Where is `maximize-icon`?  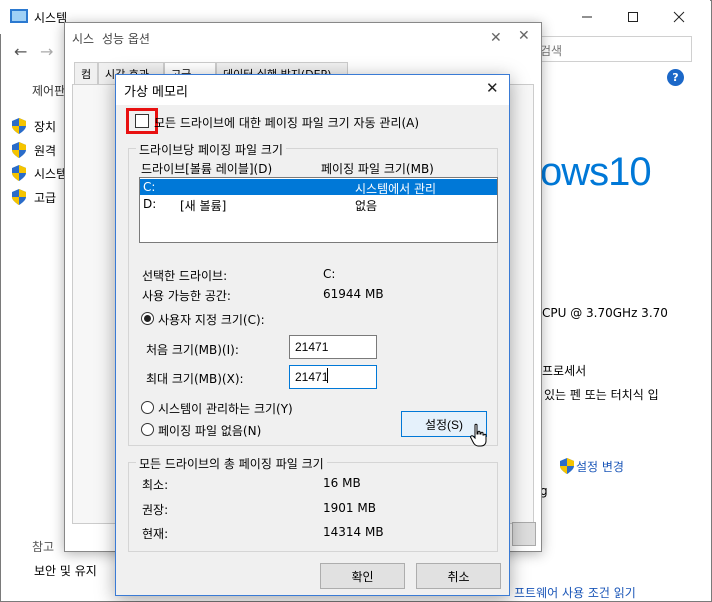
maximize-icon is located at coordinates (633, 17).